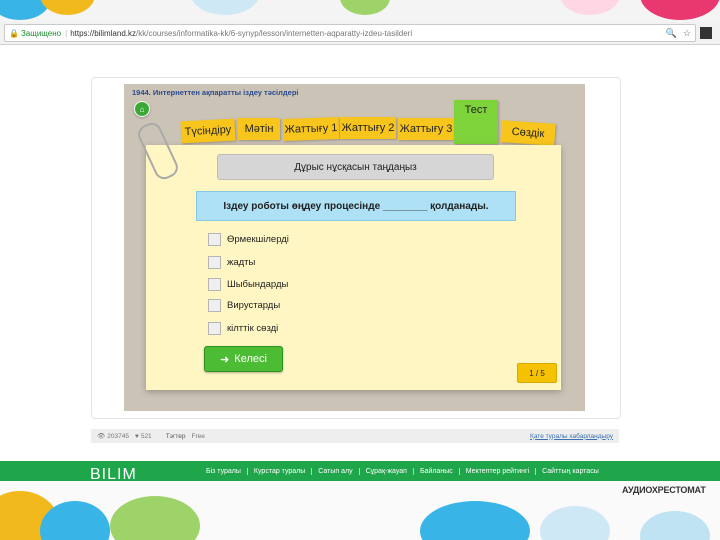  I want to click on tab-text: Мәтін, so click(259, 129).